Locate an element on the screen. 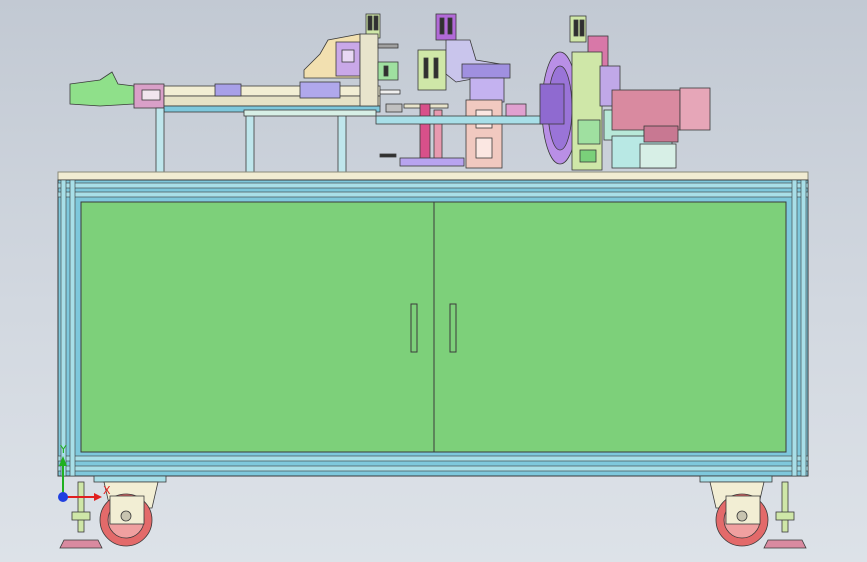 The image size is (867, 562). feeder-arm is located at coordinates (225, 122).